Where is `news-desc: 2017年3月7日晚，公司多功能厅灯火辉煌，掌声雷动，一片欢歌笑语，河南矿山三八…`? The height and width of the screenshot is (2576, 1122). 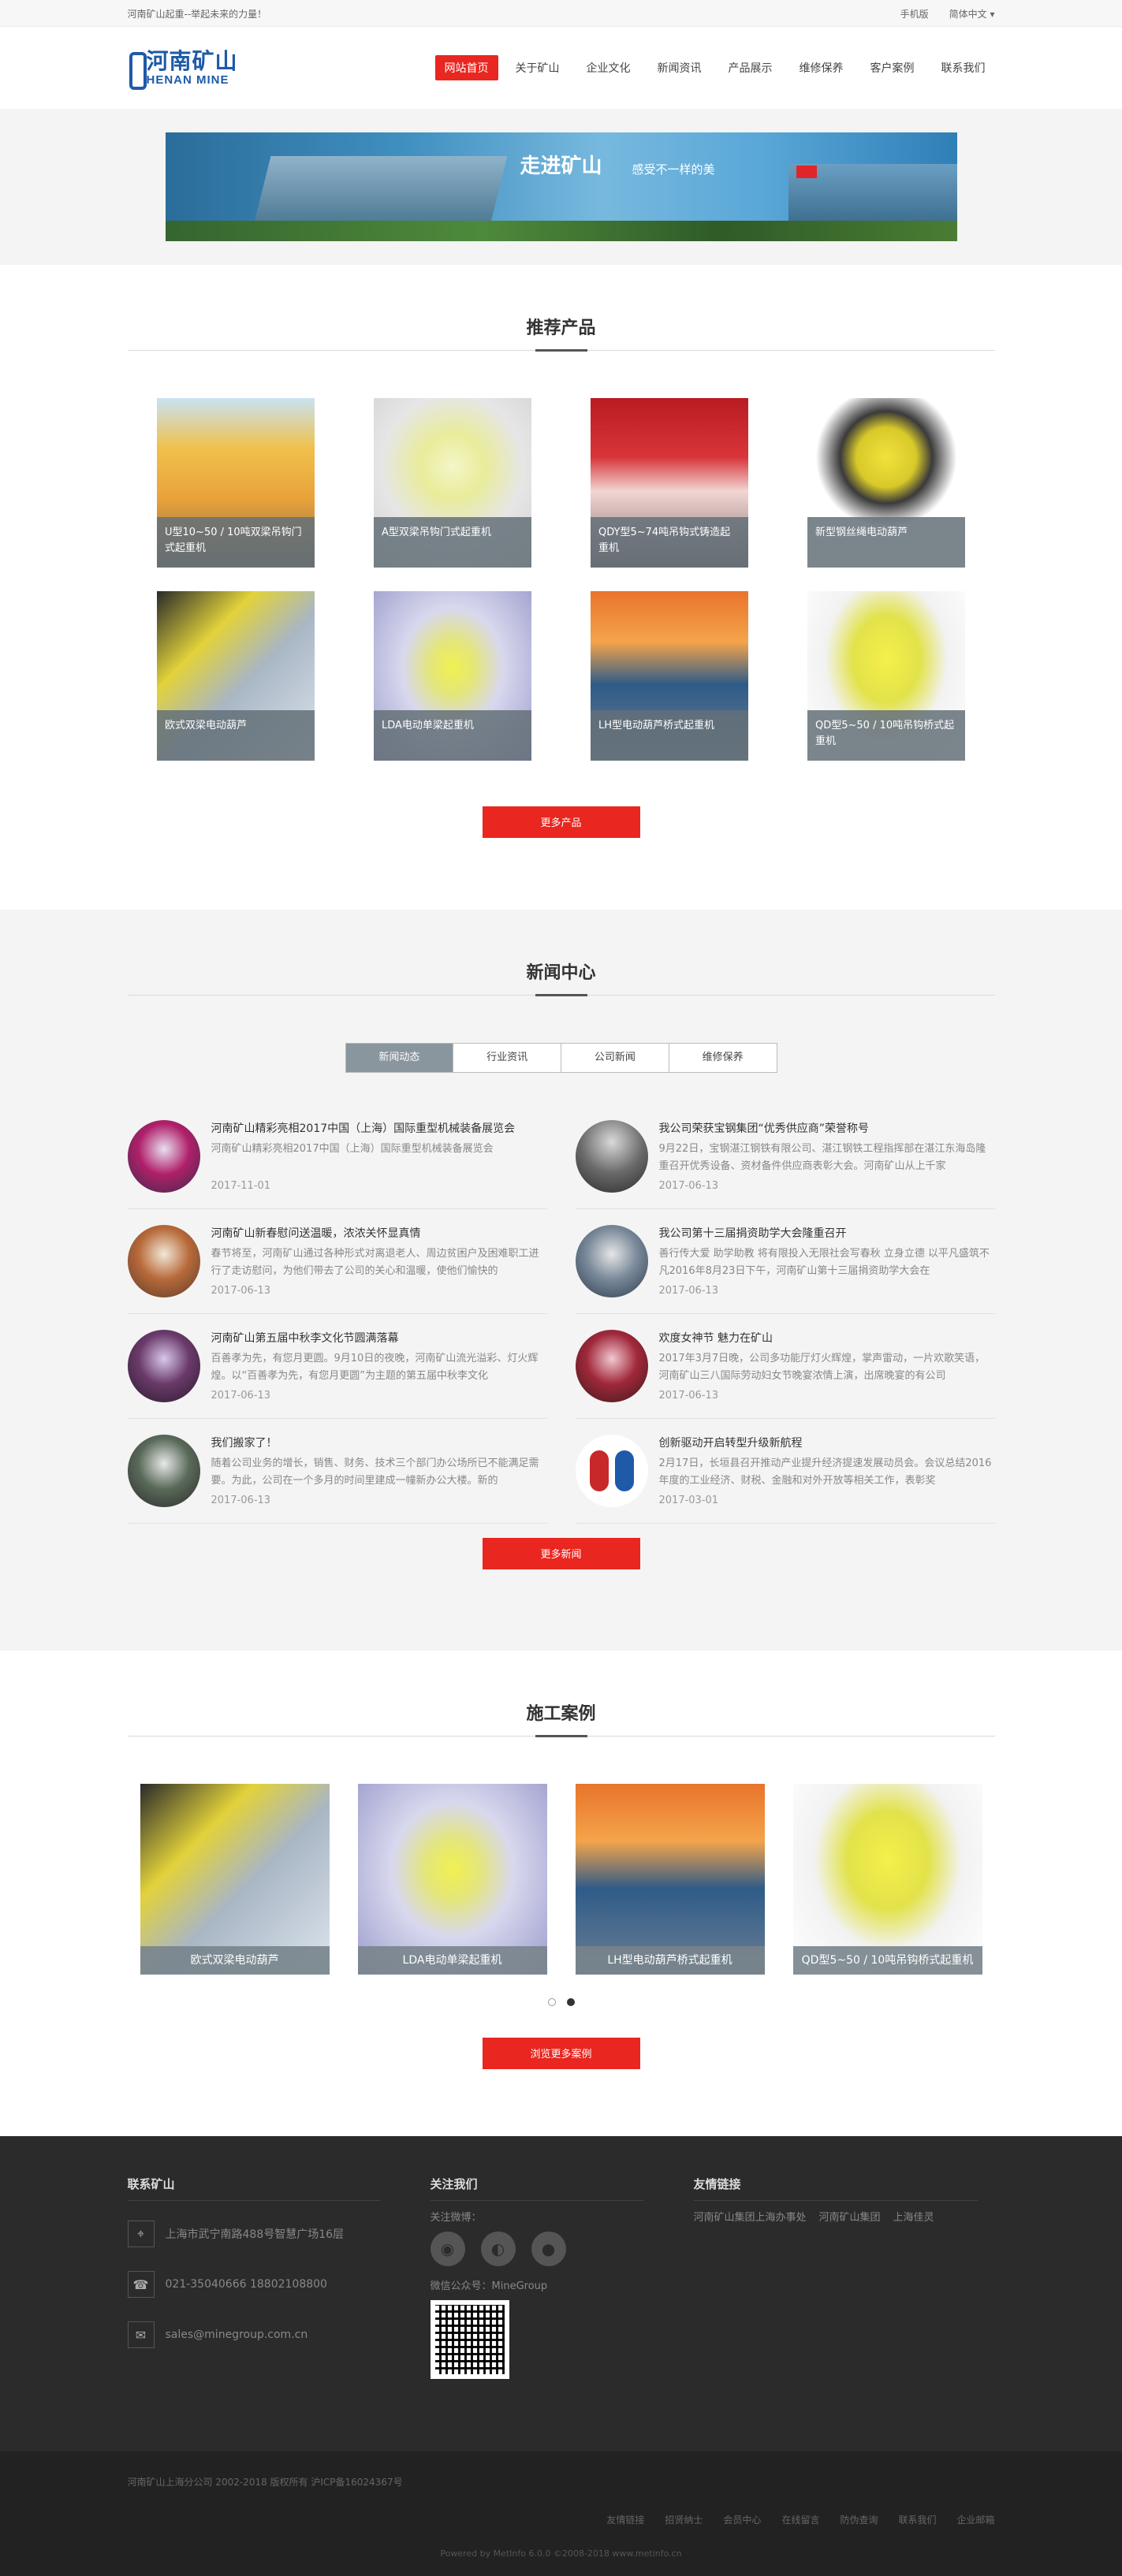
news-desc: 2017年3月7日晚，公司多功能厅灯火辉煌，掌声雷动，一片欢歌笑语，河南矿山三八… is located at coordinates (822, 1367).